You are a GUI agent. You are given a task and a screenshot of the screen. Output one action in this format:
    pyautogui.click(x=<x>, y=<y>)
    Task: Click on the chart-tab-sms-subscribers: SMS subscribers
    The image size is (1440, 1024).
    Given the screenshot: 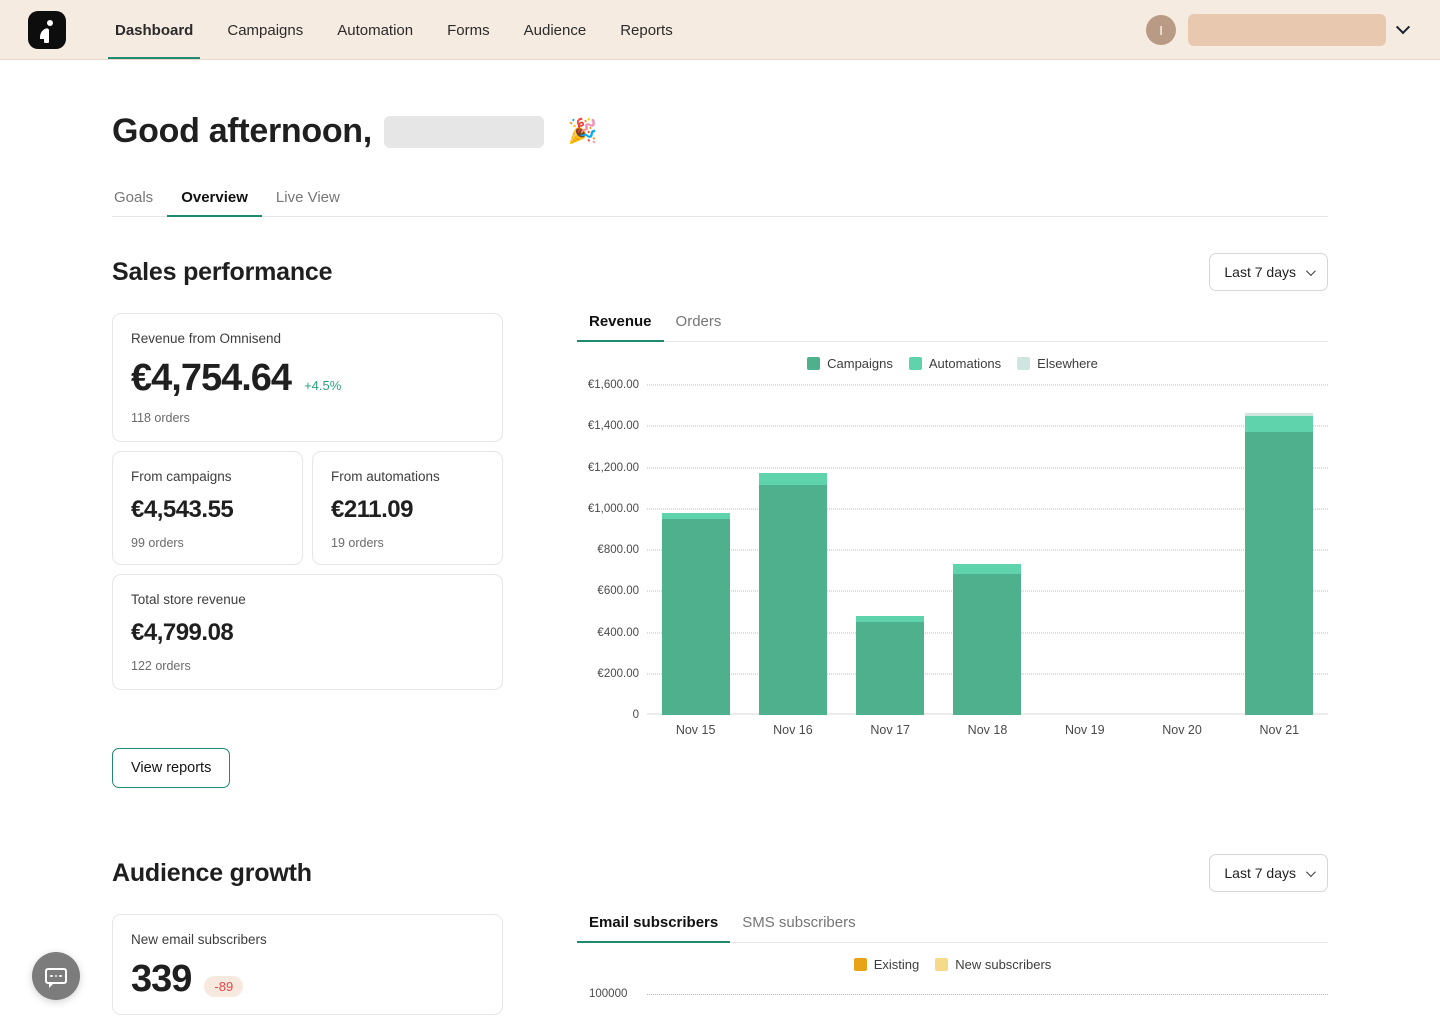 What is the action you would take?
    pyautogui.click(x=798, y=928)
    